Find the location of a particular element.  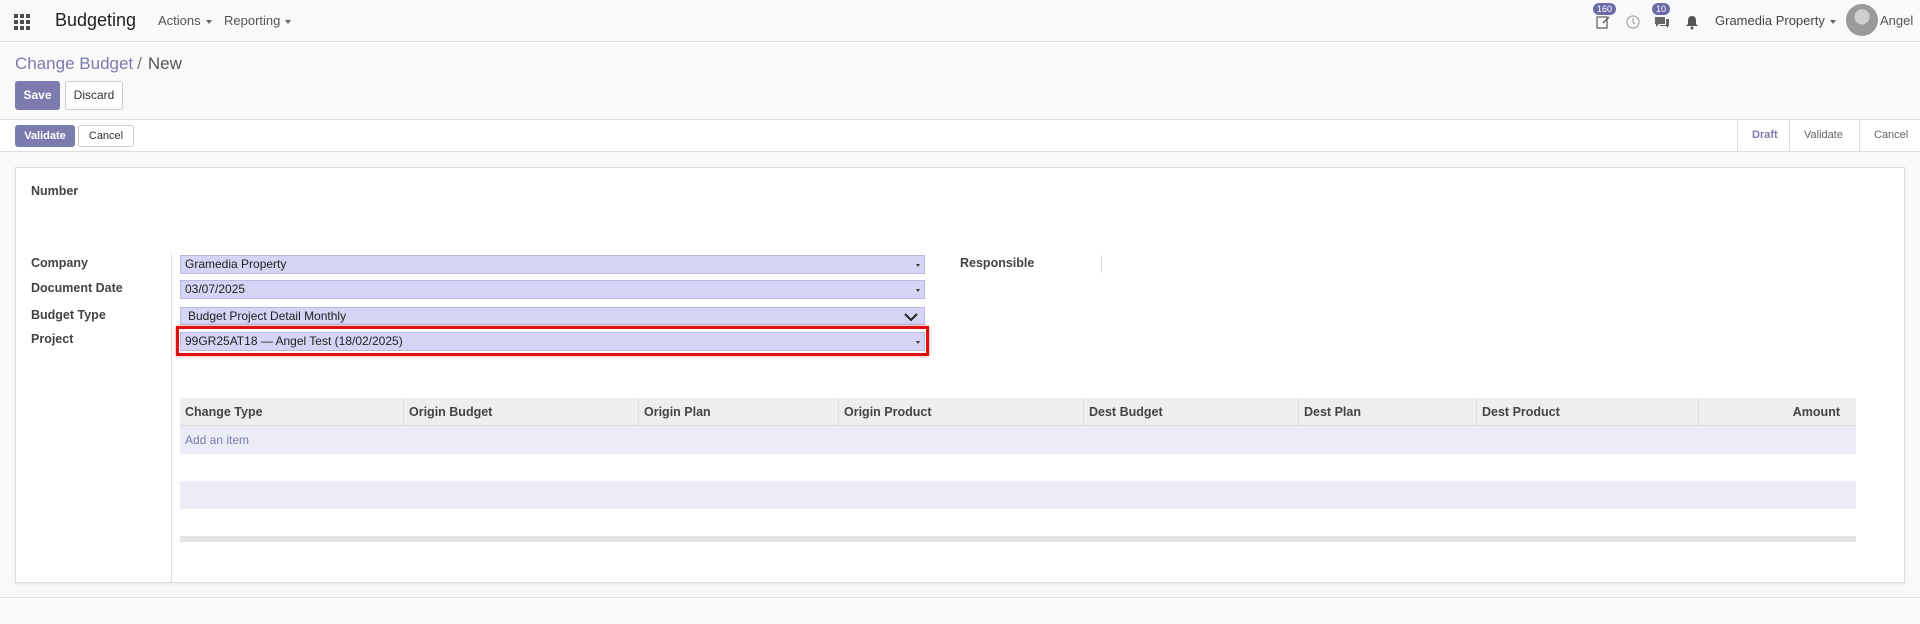

clock-icon is located at coordinates (1633, 22).